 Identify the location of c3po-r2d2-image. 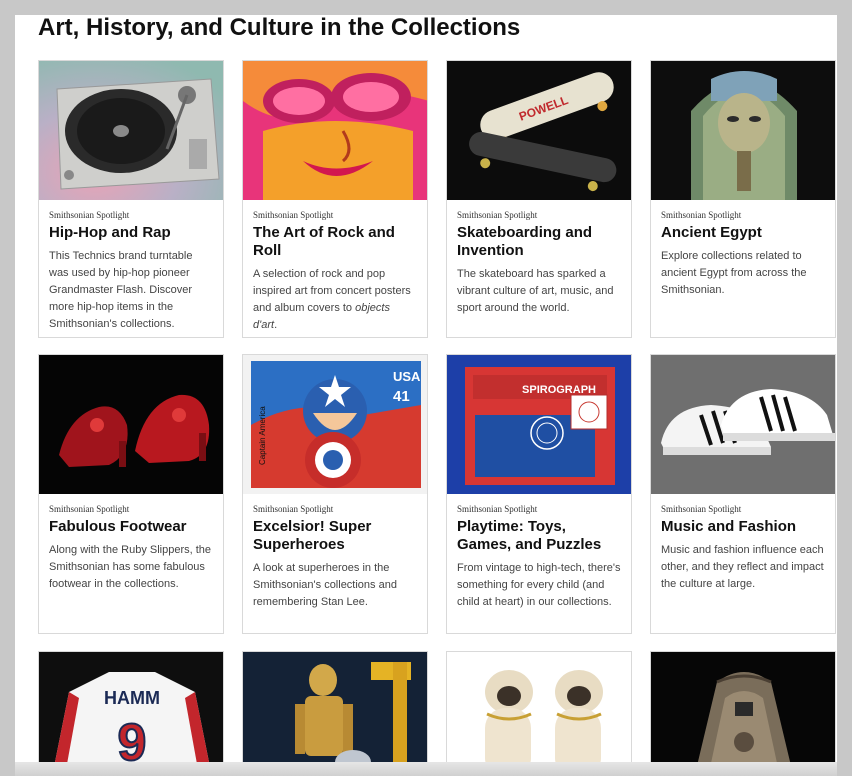
(335, 714).